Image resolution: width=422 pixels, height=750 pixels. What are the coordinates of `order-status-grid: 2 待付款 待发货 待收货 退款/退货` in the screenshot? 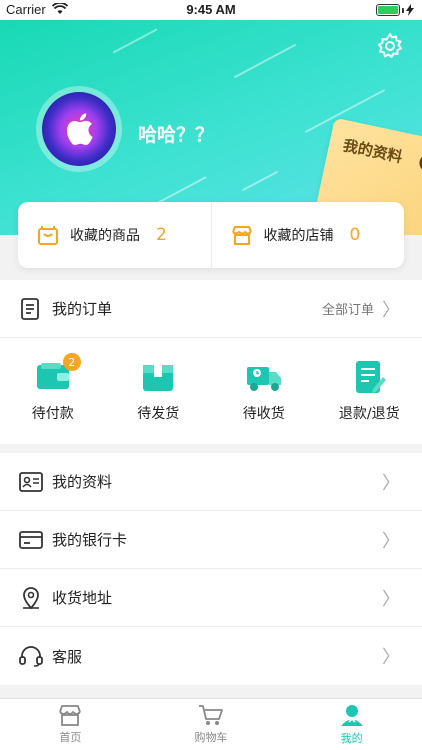 It's located at (211, 391).